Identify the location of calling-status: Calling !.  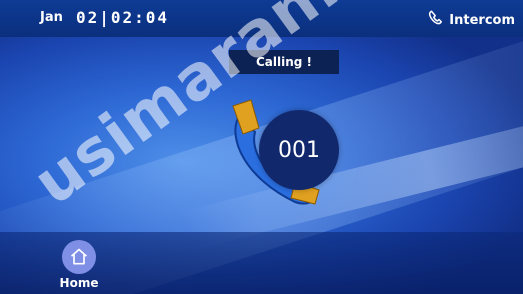
(284, 62).